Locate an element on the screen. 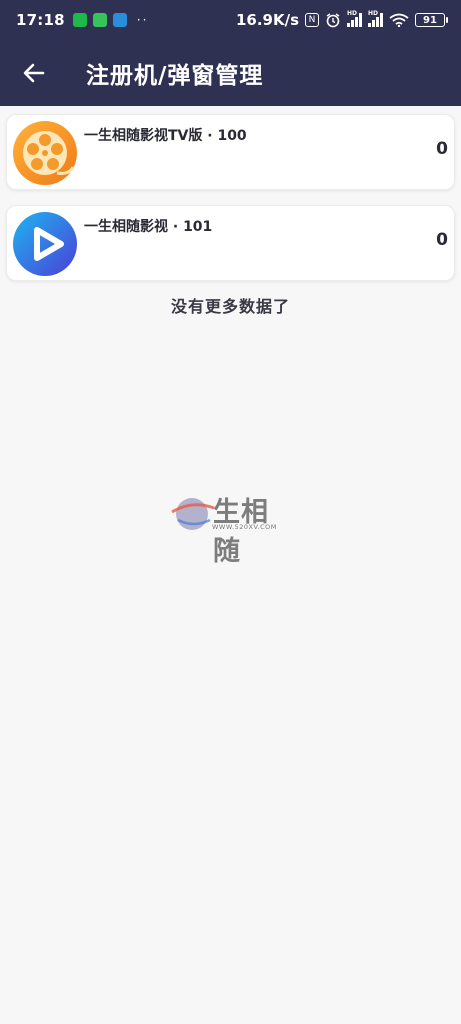 This screenshot has height=1024, width=461. watermark-url: WWW.520XV.COM is located at coordinates (244, 527).